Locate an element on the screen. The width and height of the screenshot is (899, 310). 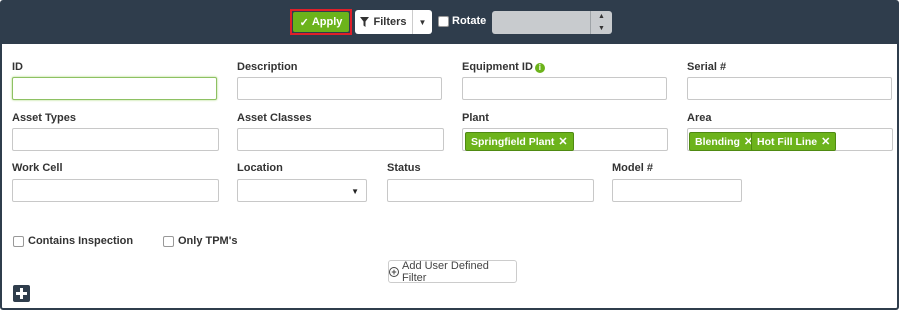
only-tpm-option: Only TPM's is located at coordinates (200, 241).